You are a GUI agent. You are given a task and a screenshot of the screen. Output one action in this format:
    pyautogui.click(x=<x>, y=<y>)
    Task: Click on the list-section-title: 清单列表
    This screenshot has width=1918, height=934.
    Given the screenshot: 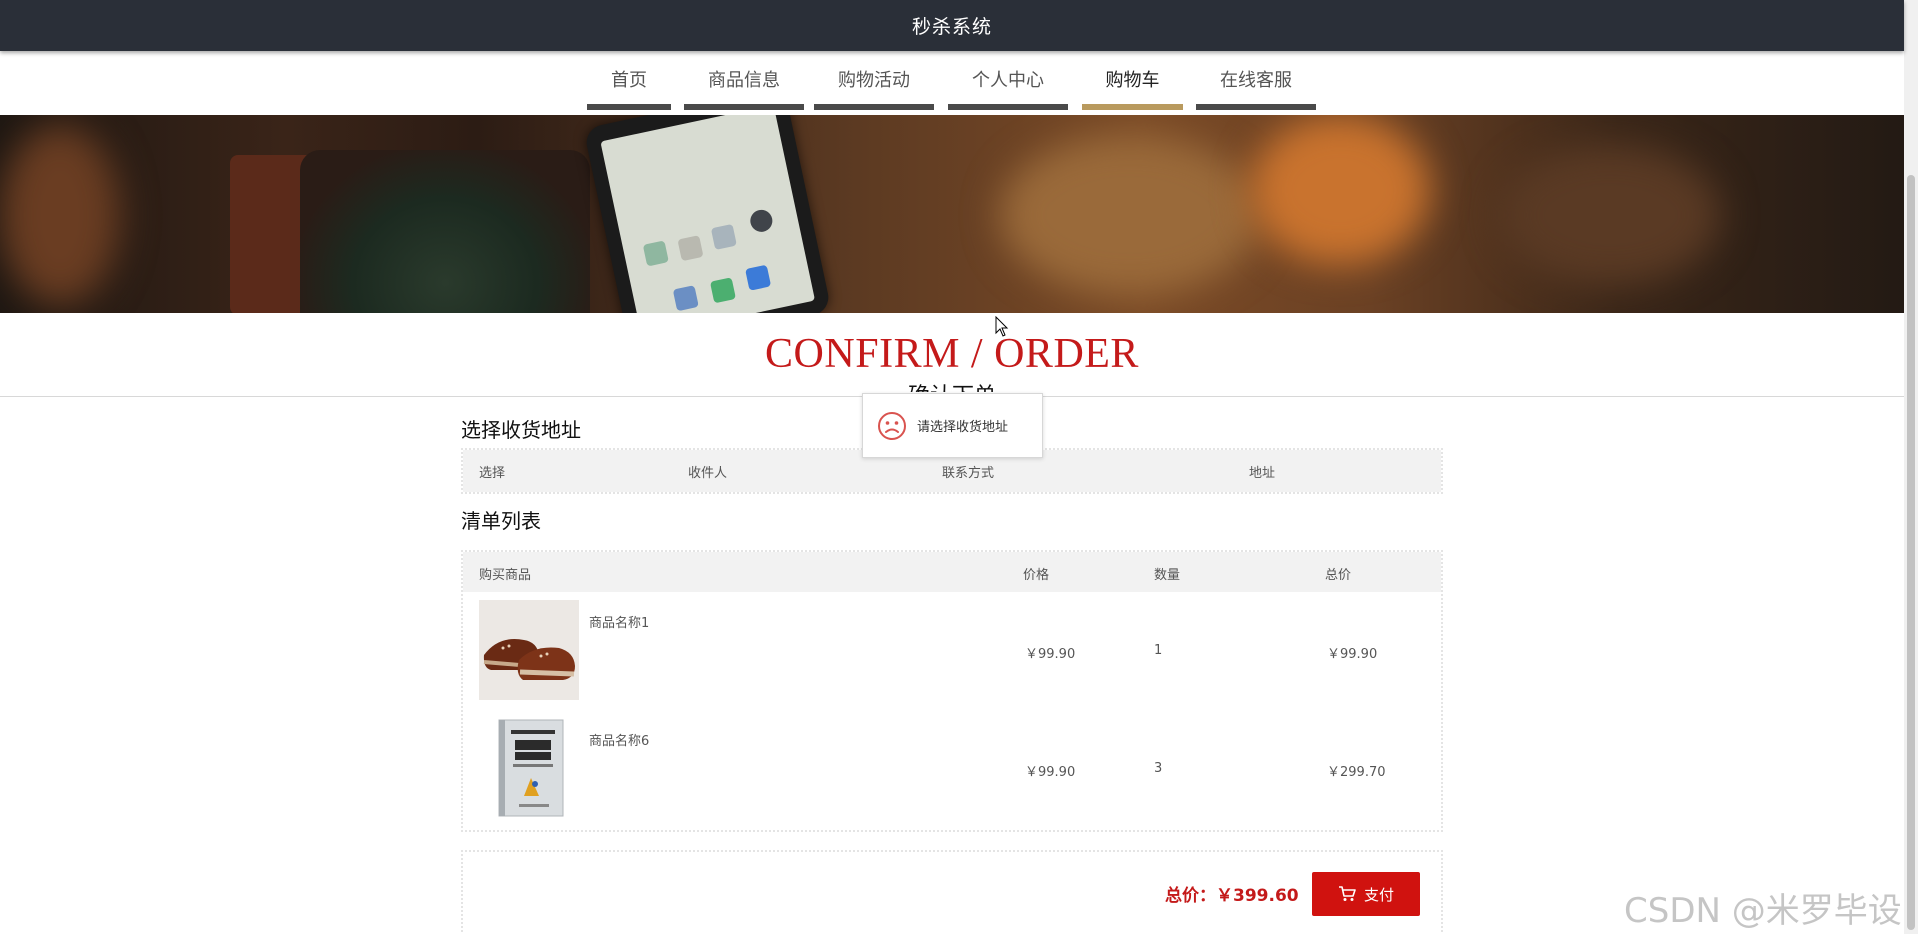 What is the action you would take?
    pyautogui.click(x=501, y=521)
    